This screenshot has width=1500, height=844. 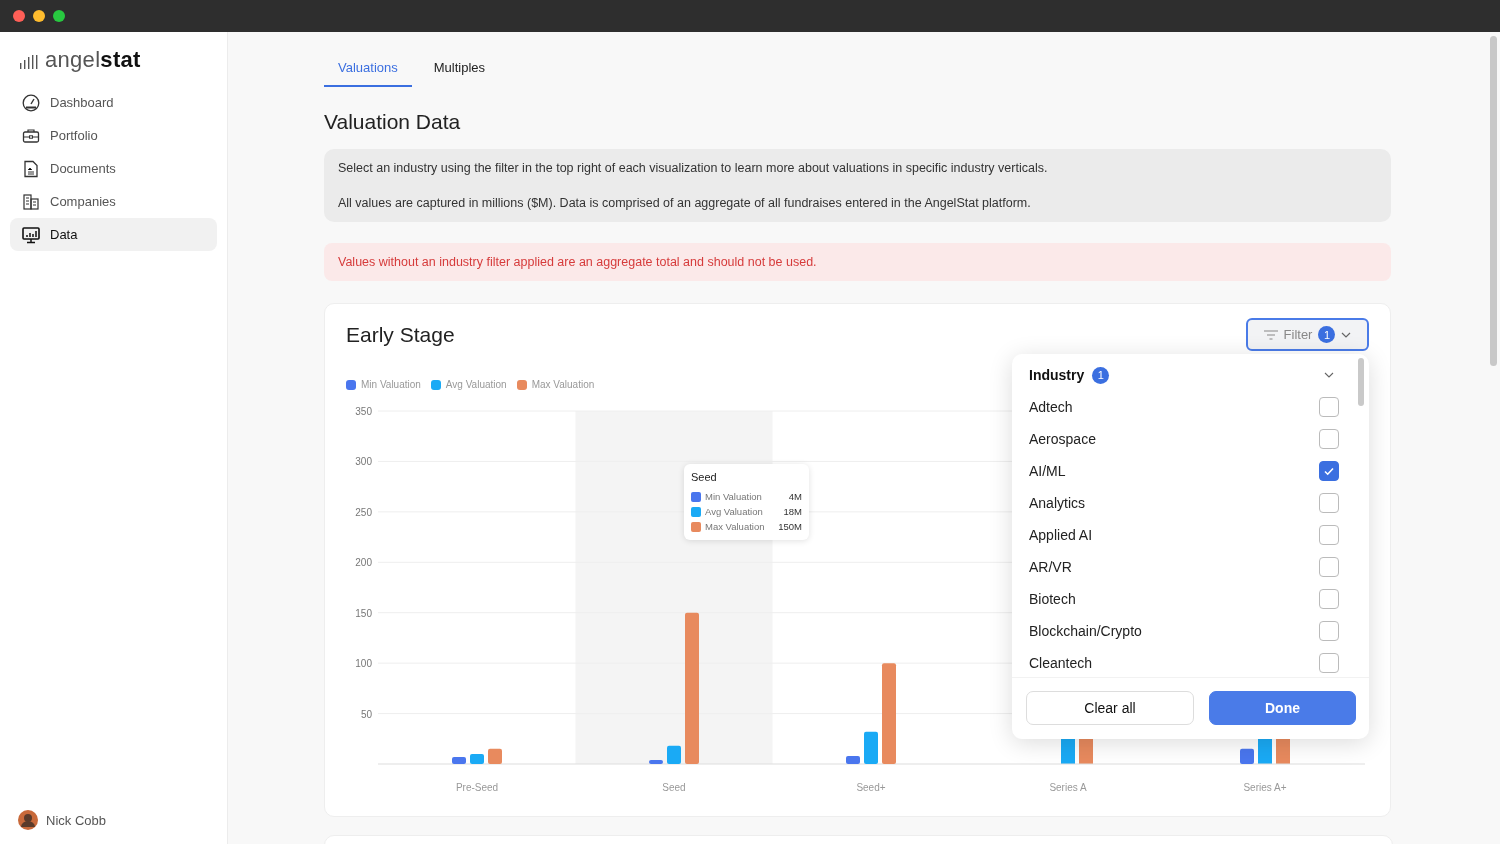 What do you see at coordinates (363, 462) in the screenshot?
I see `axis-tick-label: 300` at bounding box center [363, 462].